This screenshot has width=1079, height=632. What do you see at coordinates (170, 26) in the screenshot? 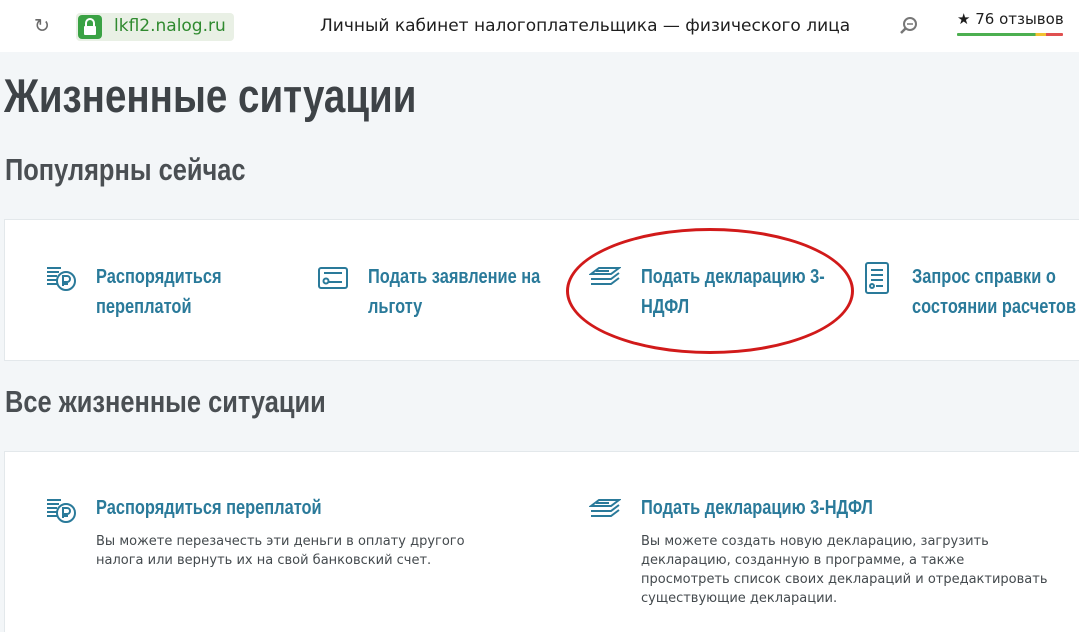
I see `url-text: lkfl2.nalog.ru` at bounding box center [170, 26].